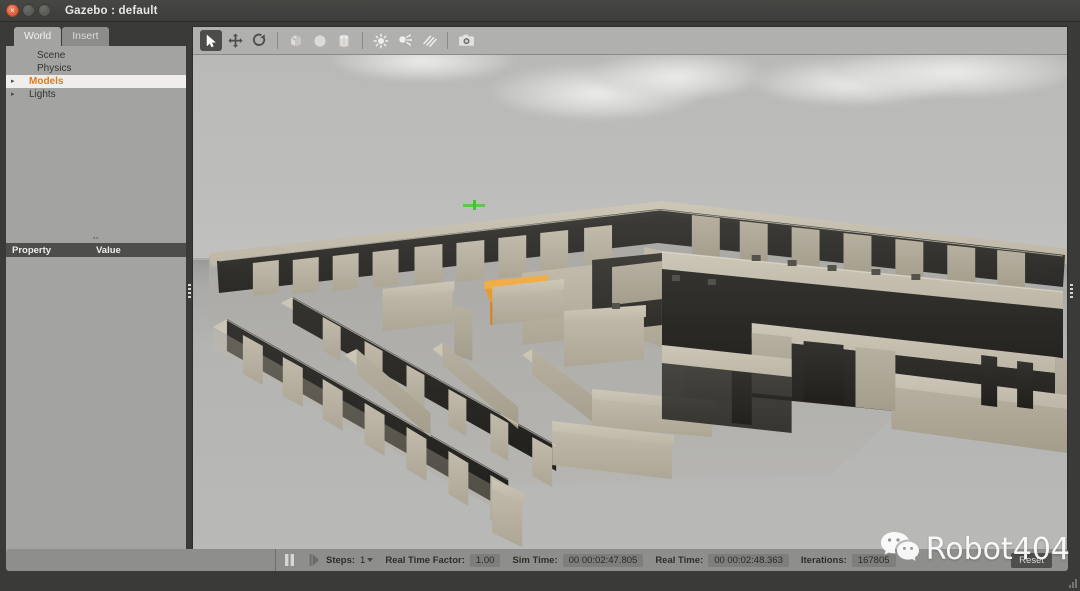  I want to click on translate-move-icon, so click(235, 40).